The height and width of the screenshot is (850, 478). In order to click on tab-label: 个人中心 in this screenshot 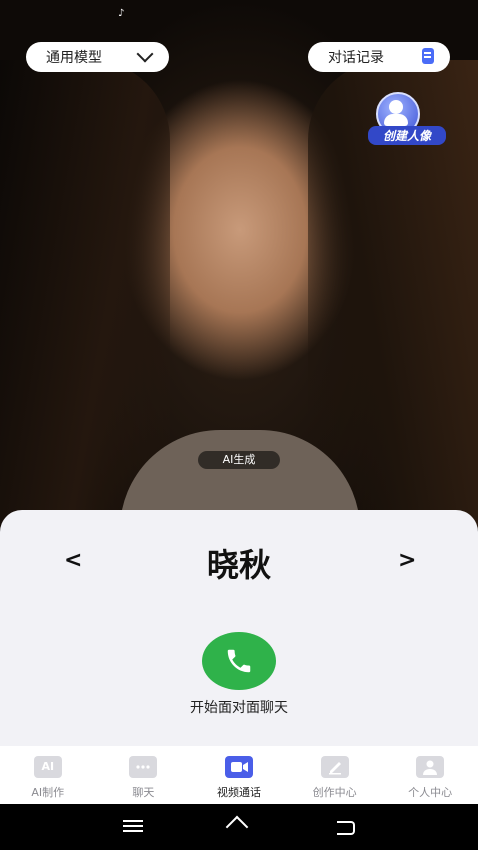, I will do `click(430, 792)`.